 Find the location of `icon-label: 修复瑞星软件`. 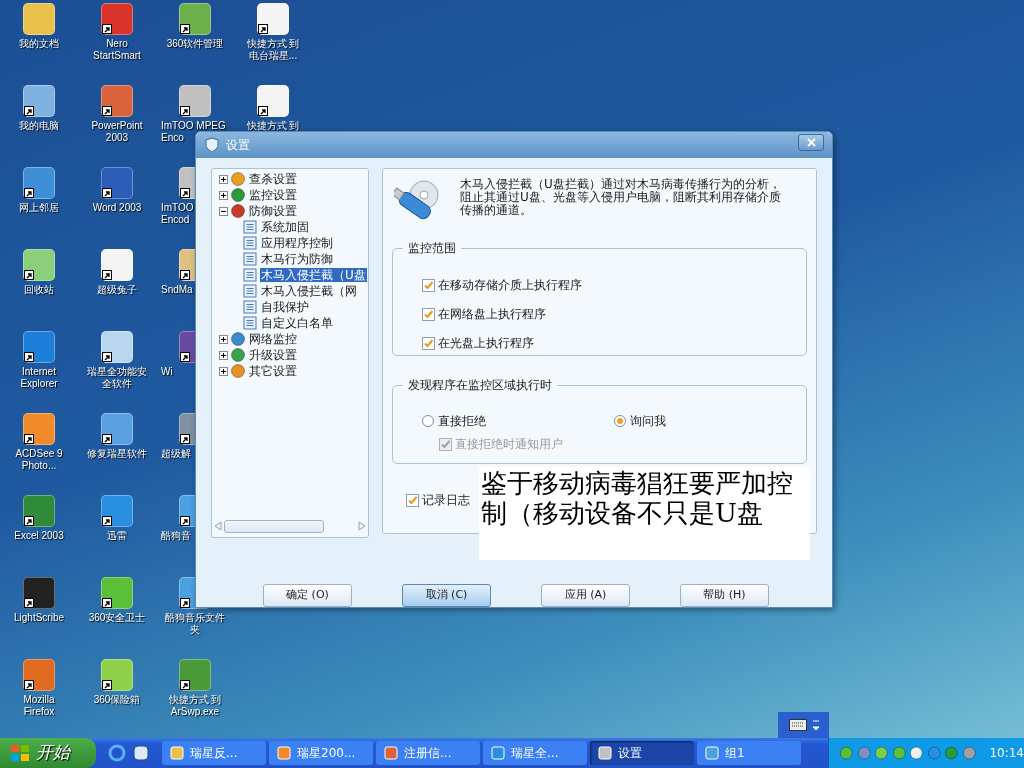

icon-label: 修复瑞星软件 is located at coordinates (117, 454).